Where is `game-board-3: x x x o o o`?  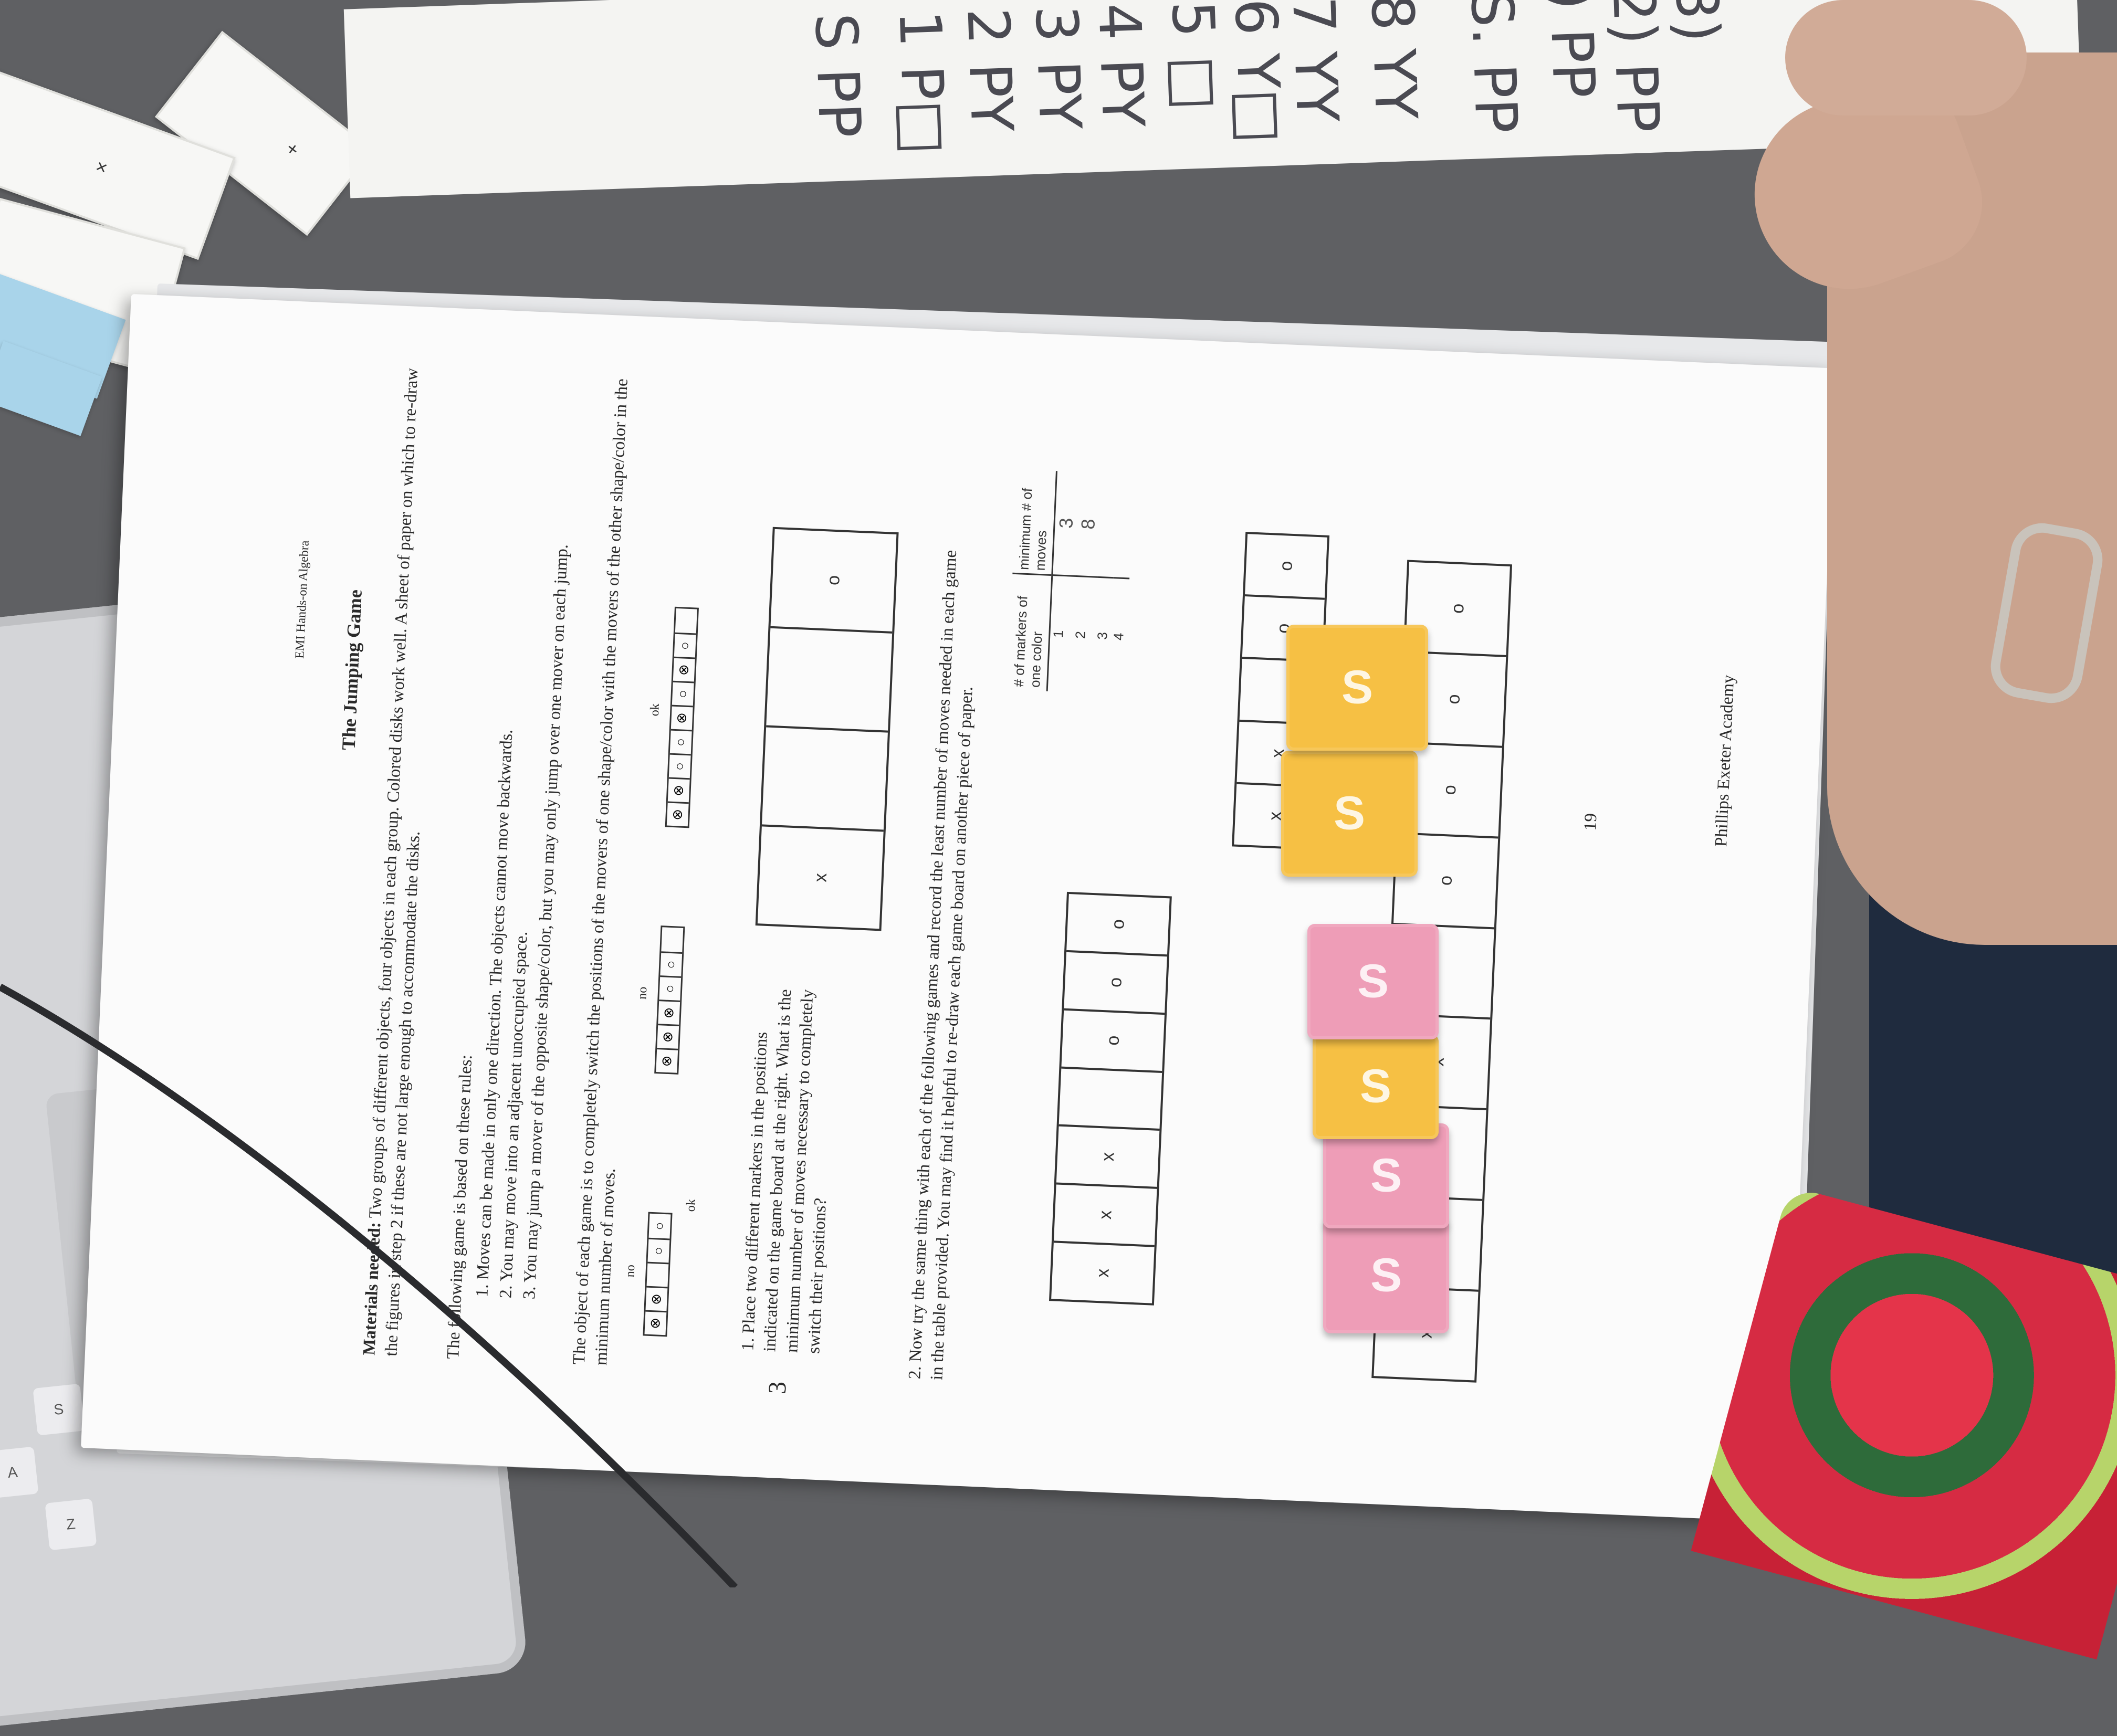 game-board-3: x x x o o o is located at coordinates (1110, 1098).